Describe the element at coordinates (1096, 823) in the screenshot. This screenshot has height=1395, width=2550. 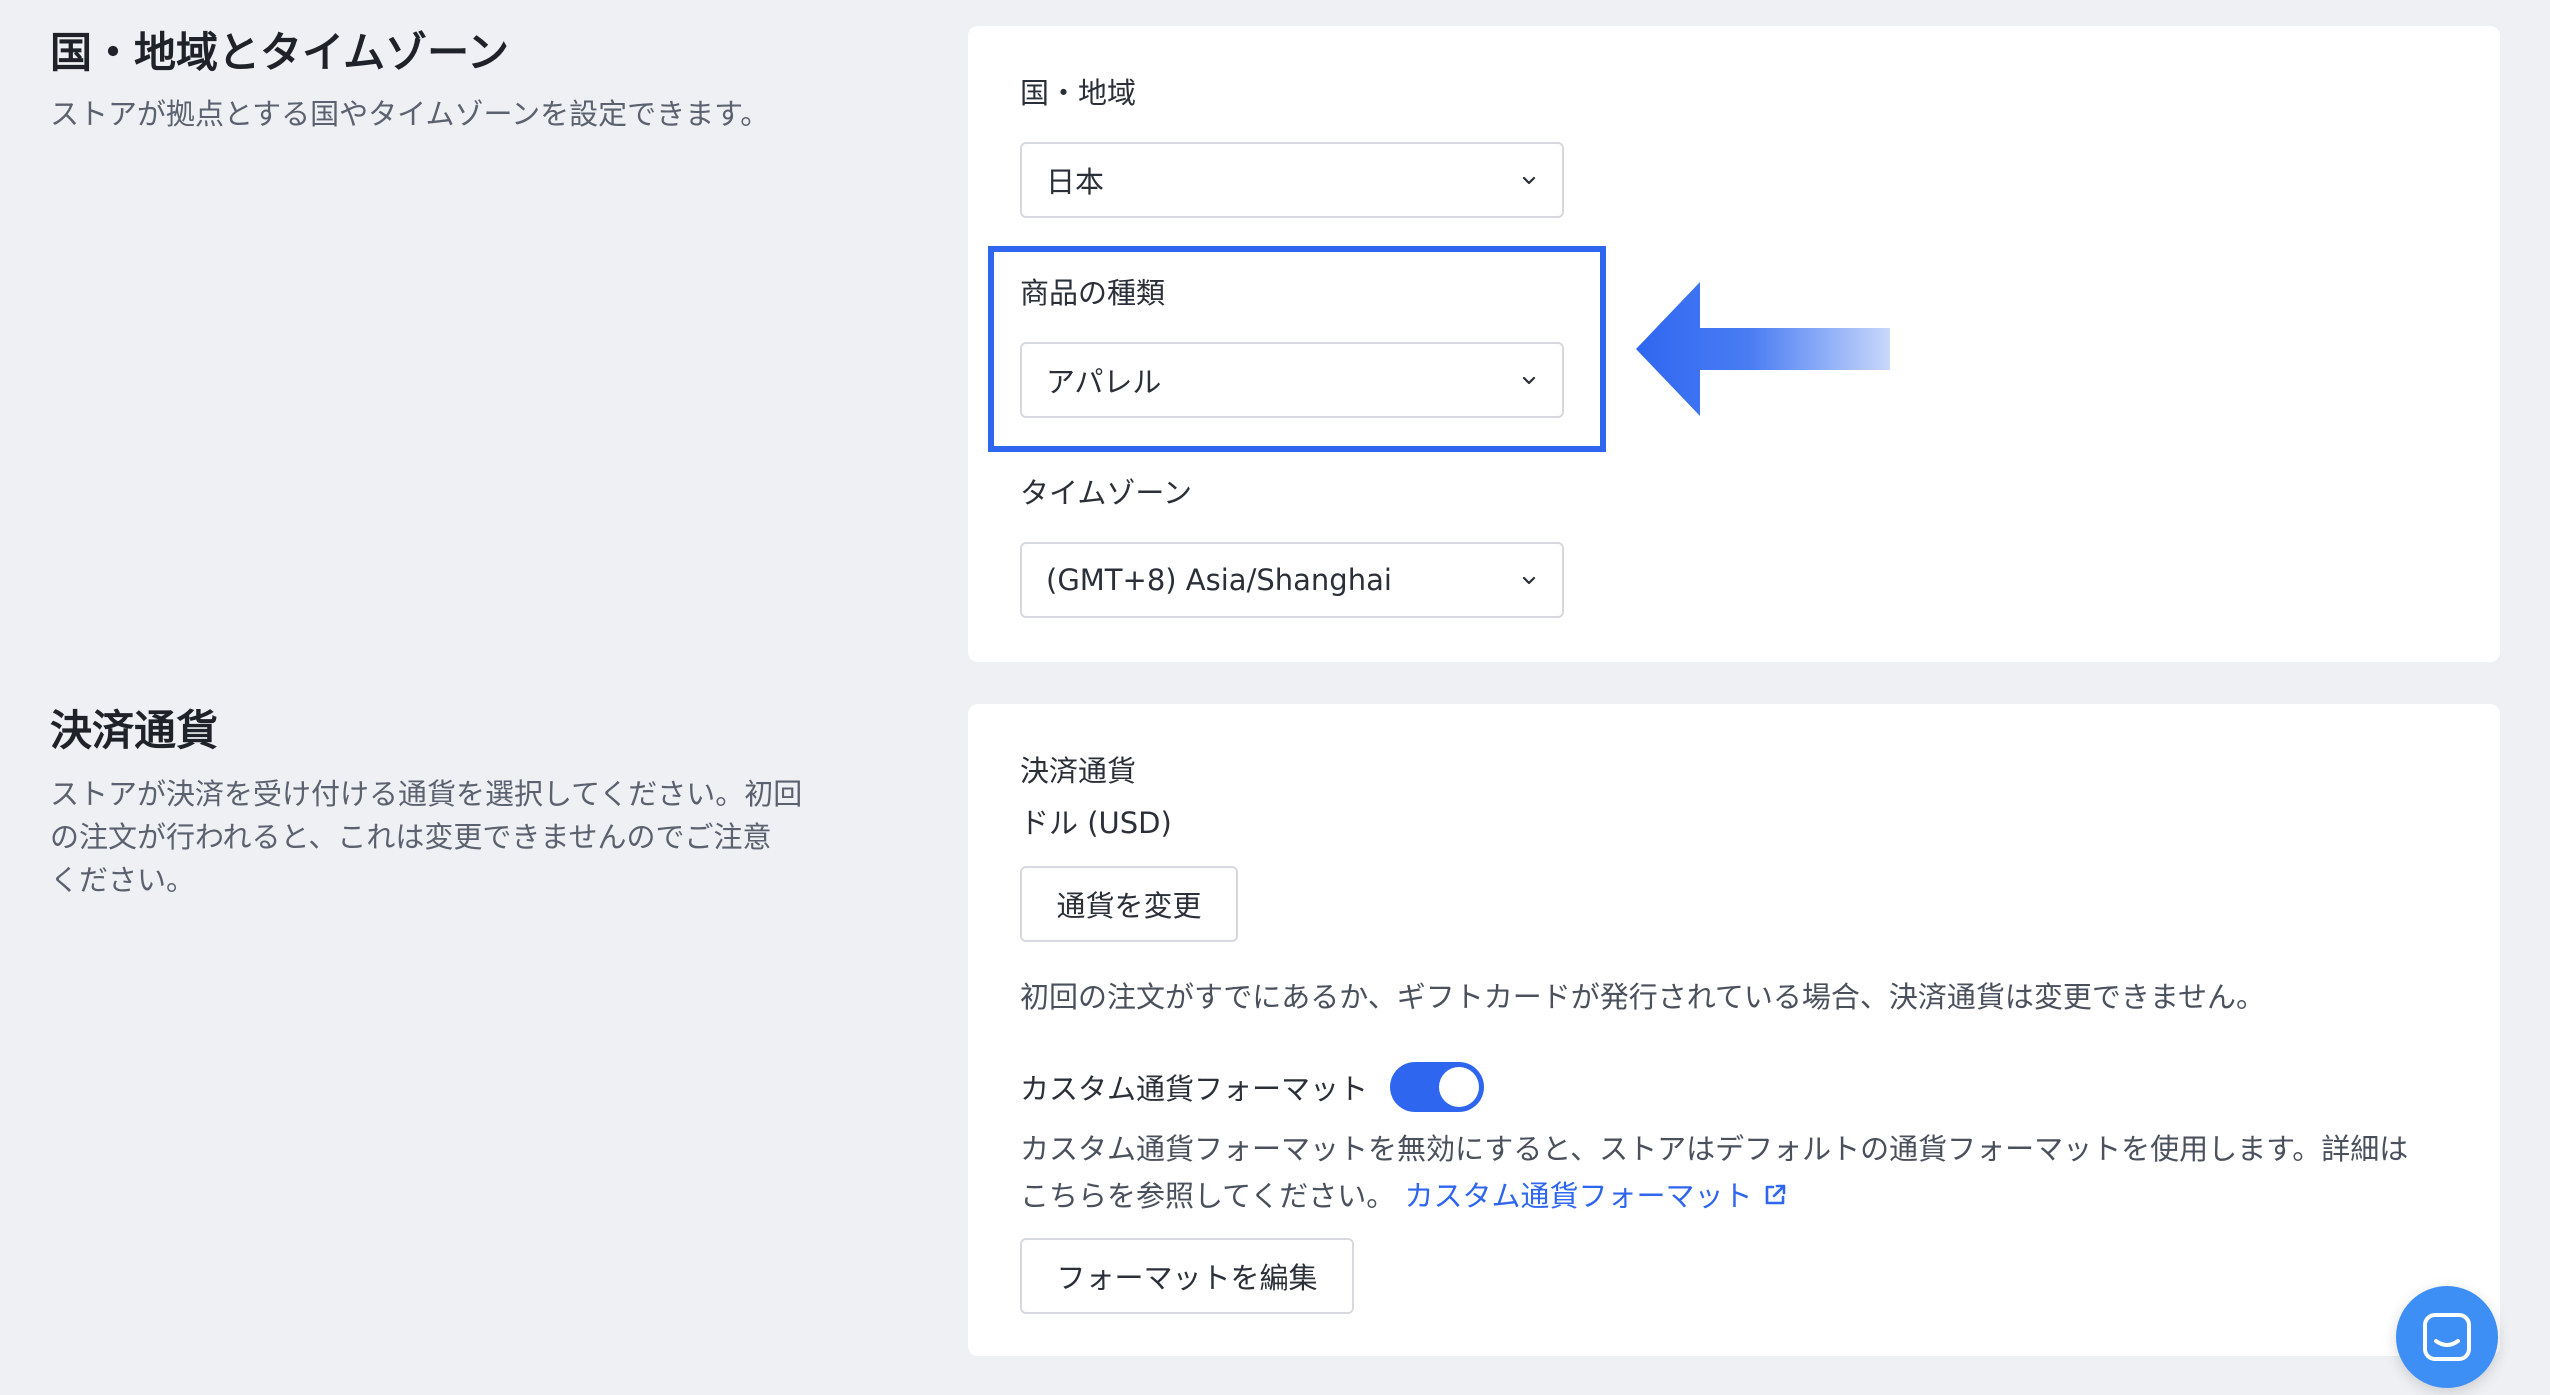
I see `currency-value: ドル (USD)` at that location.